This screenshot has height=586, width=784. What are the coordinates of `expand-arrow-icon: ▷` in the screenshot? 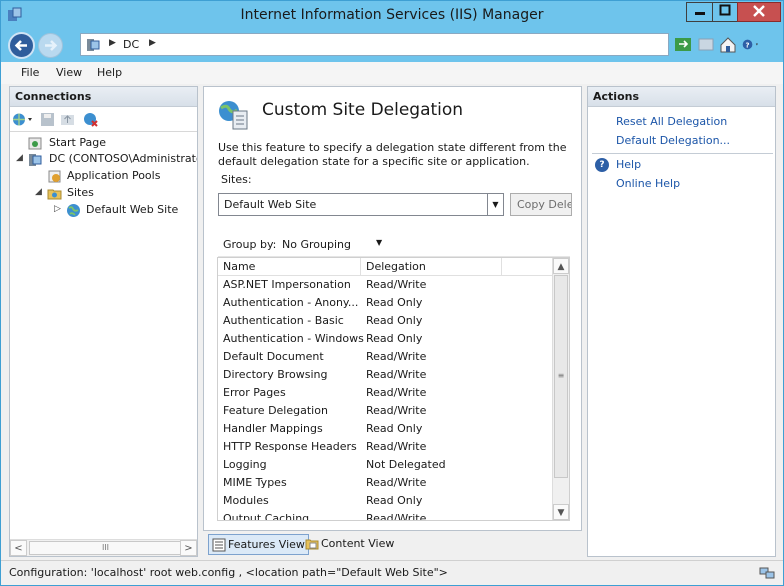 It's located at (57, 209).